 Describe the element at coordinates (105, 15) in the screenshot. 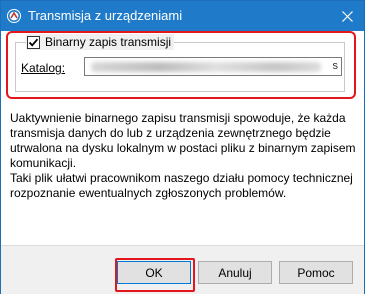

I see `window-title: Transmisja z urządzeniami` at that location.